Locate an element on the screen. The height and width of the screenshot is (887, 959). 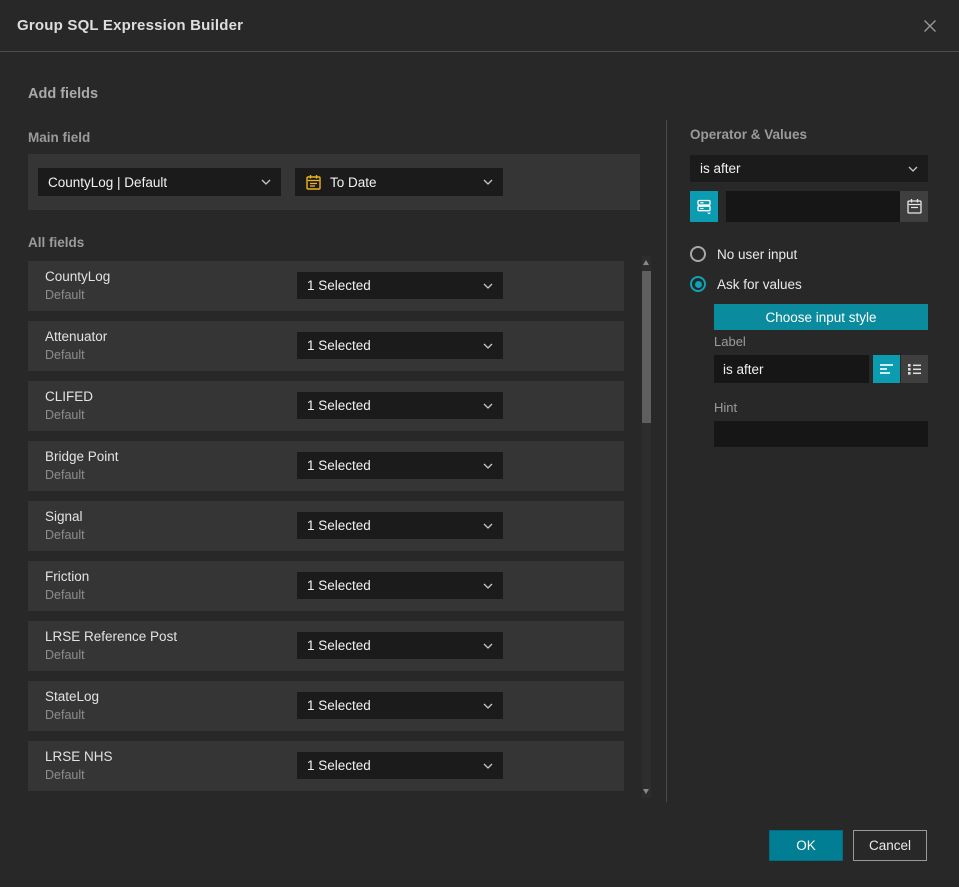
field-row: StateLog Default 1 Selected is located at coordinates (326, 706).